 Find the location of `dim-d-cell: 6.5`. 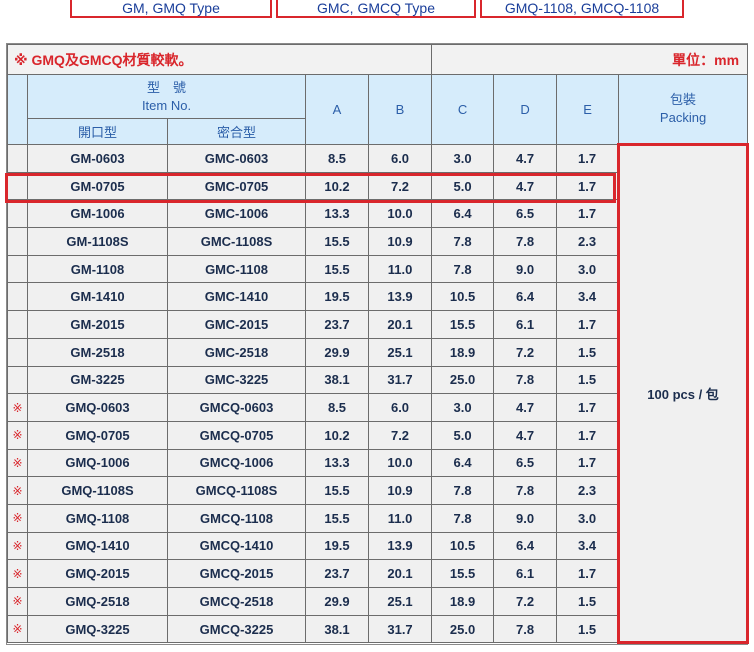

dim-d-cell: 6.5 is located at coordinates (525, 214).